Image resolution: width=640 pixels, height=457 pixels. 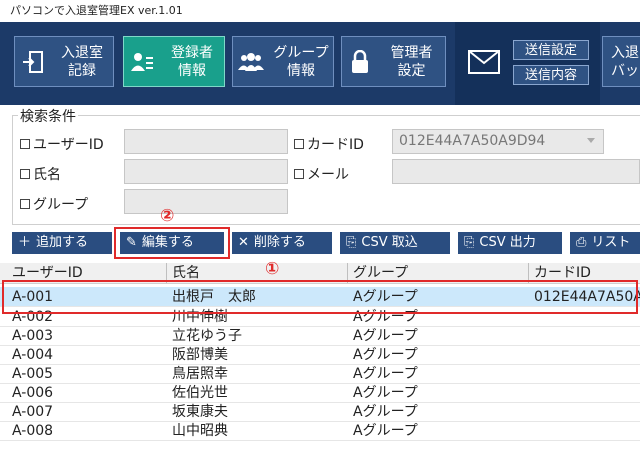 I want to click on user-id-input, so click(x=206, y=141).